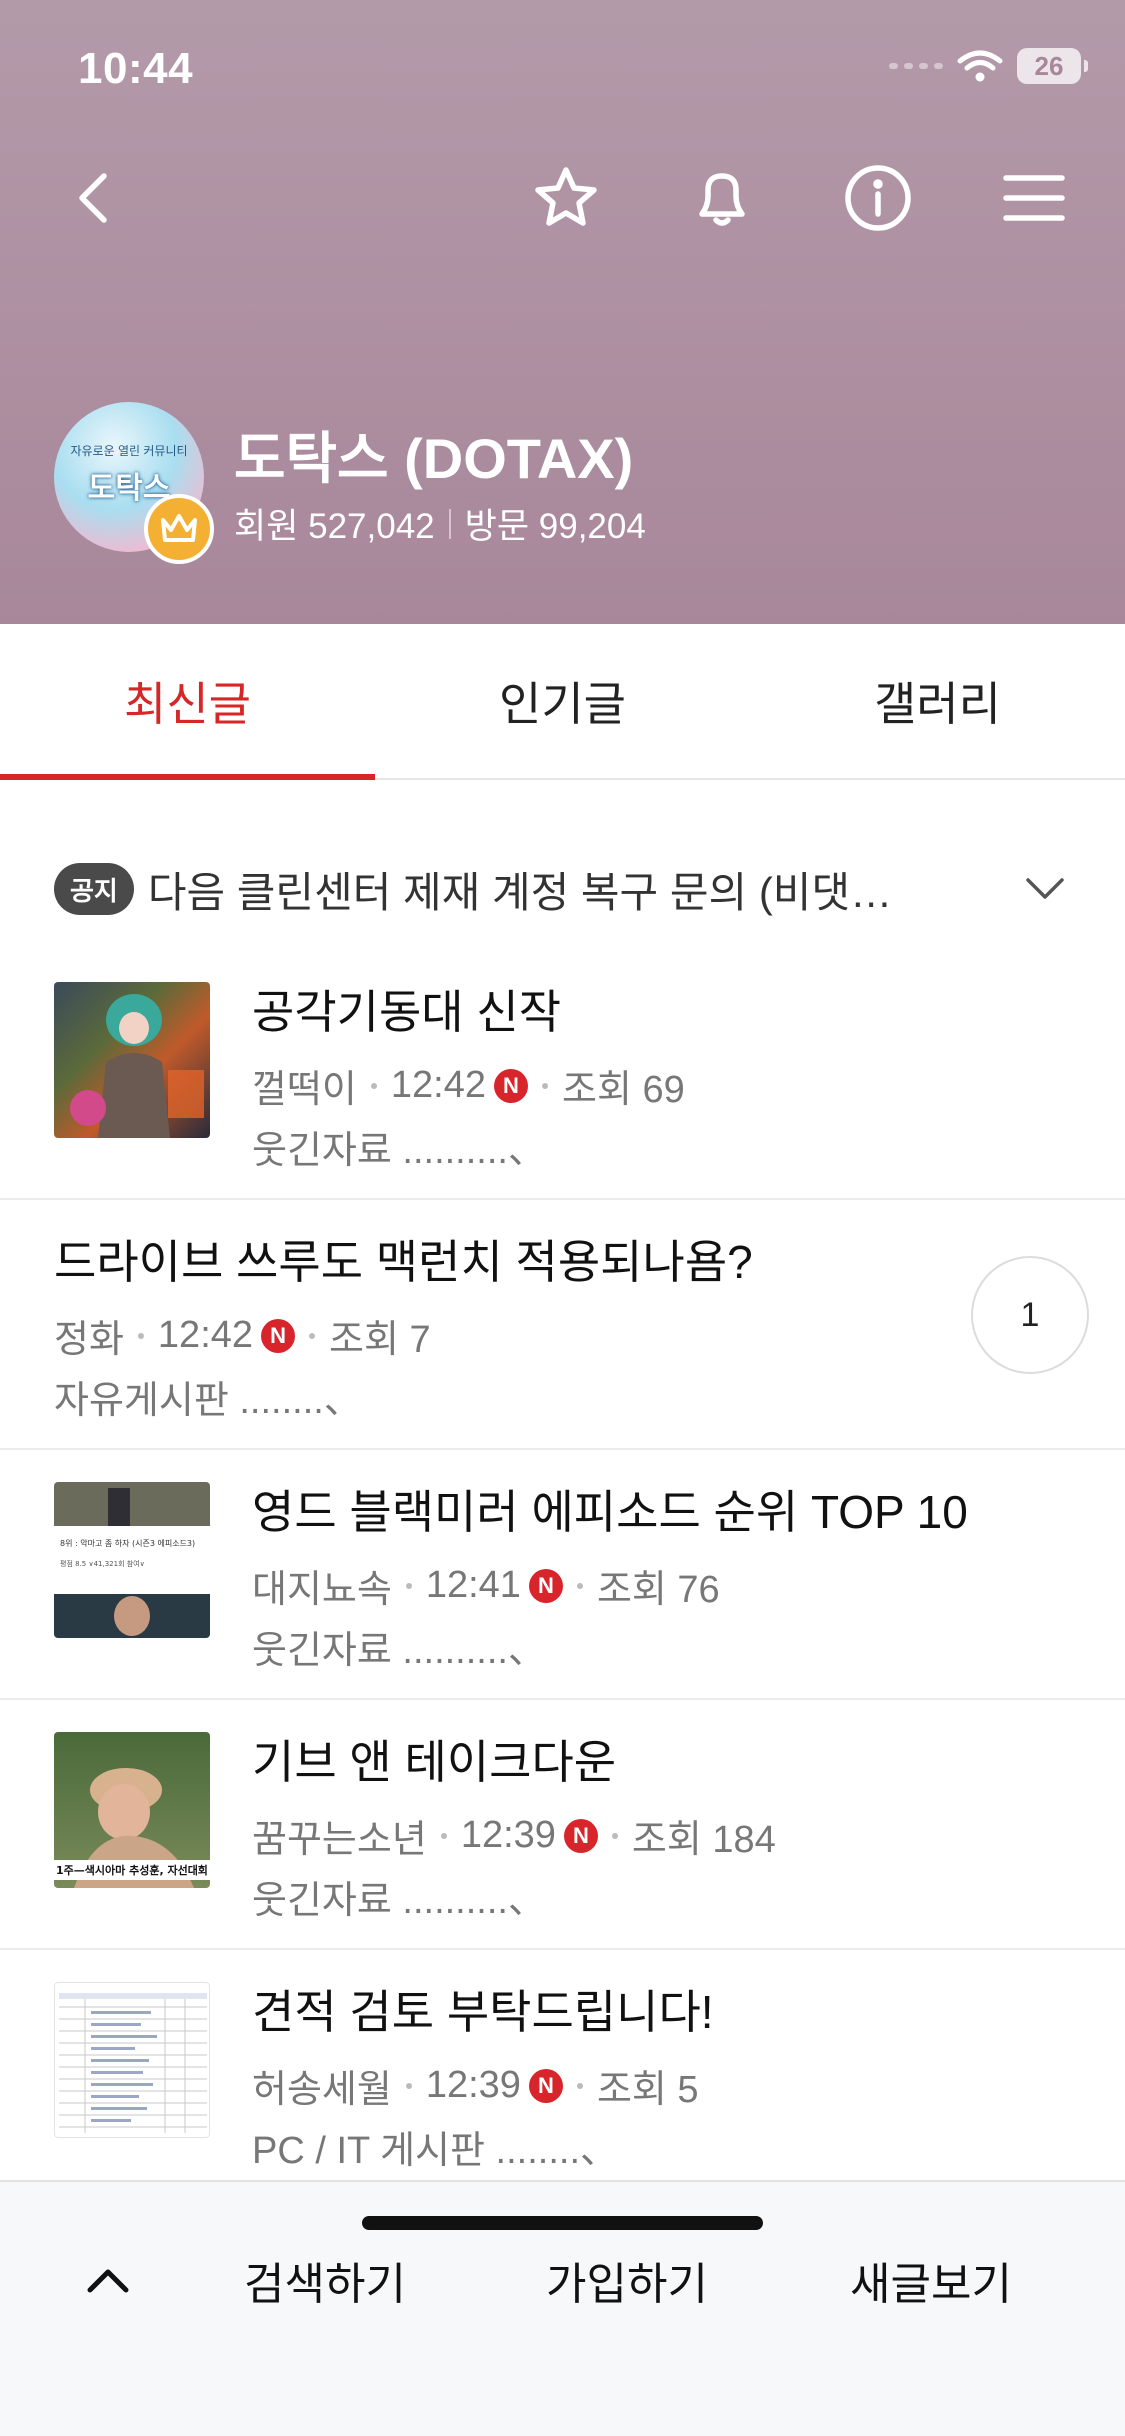 This screenshot has height=2436, width=1125. What do you see at coordinates (133, 2063) in the screenshot?
I see `spreadsheet-image` at bounding box center [133, 2063].